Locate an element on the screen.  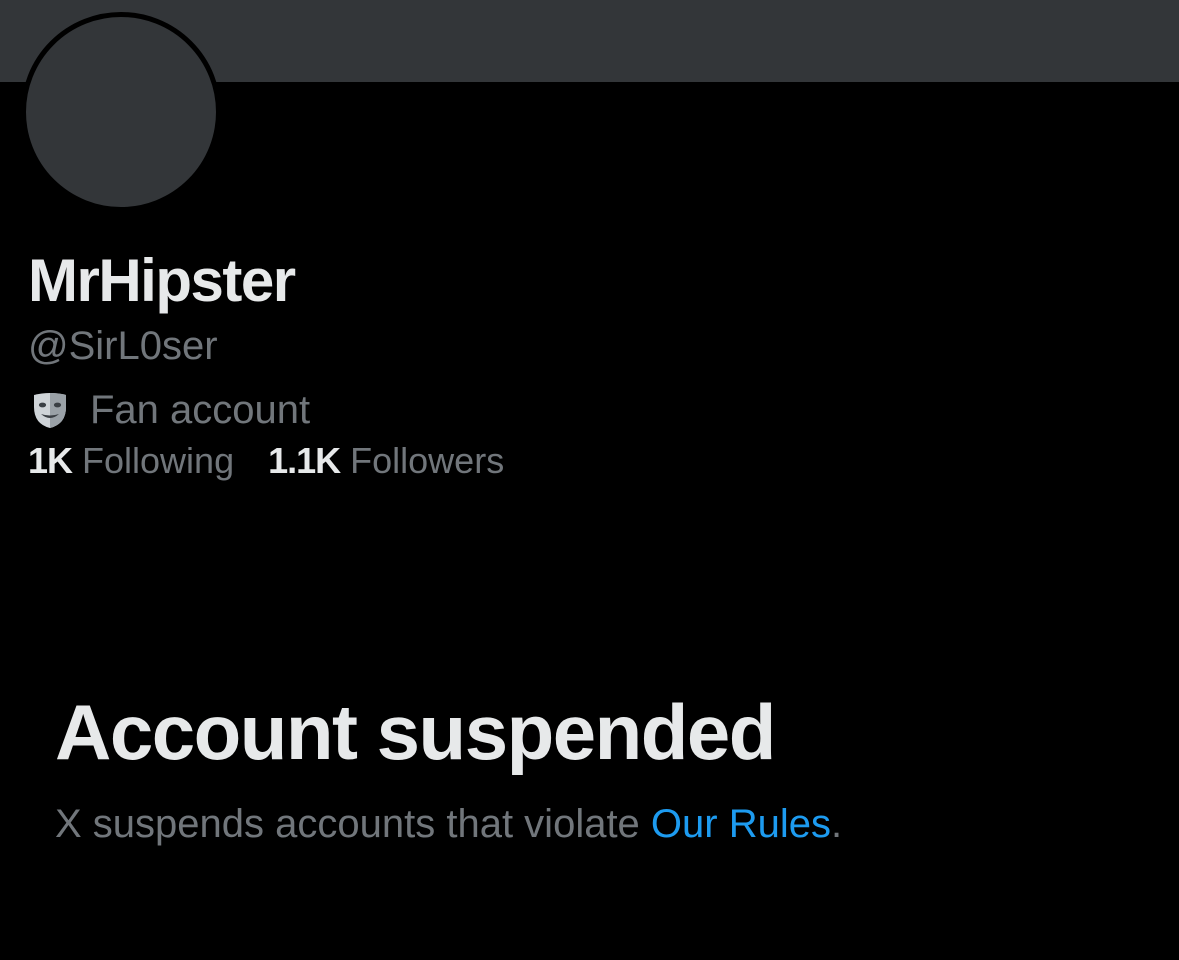
following-link: 1K Following is located at coordinates (131, 461).